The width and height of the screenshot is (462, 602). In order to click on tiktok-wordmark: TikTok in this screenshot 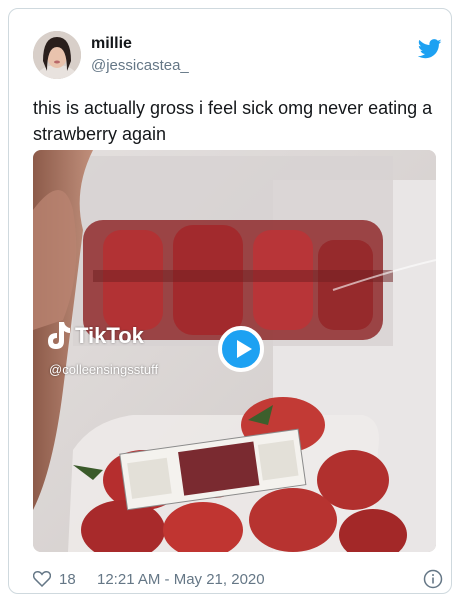, I will do `click(109, 335)`.